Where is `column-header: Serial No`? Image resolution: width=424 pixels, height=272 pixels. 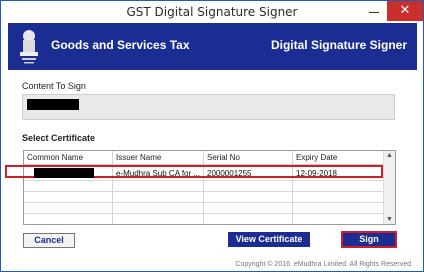
column-header: Serial No is located at coordinates (223, 157).